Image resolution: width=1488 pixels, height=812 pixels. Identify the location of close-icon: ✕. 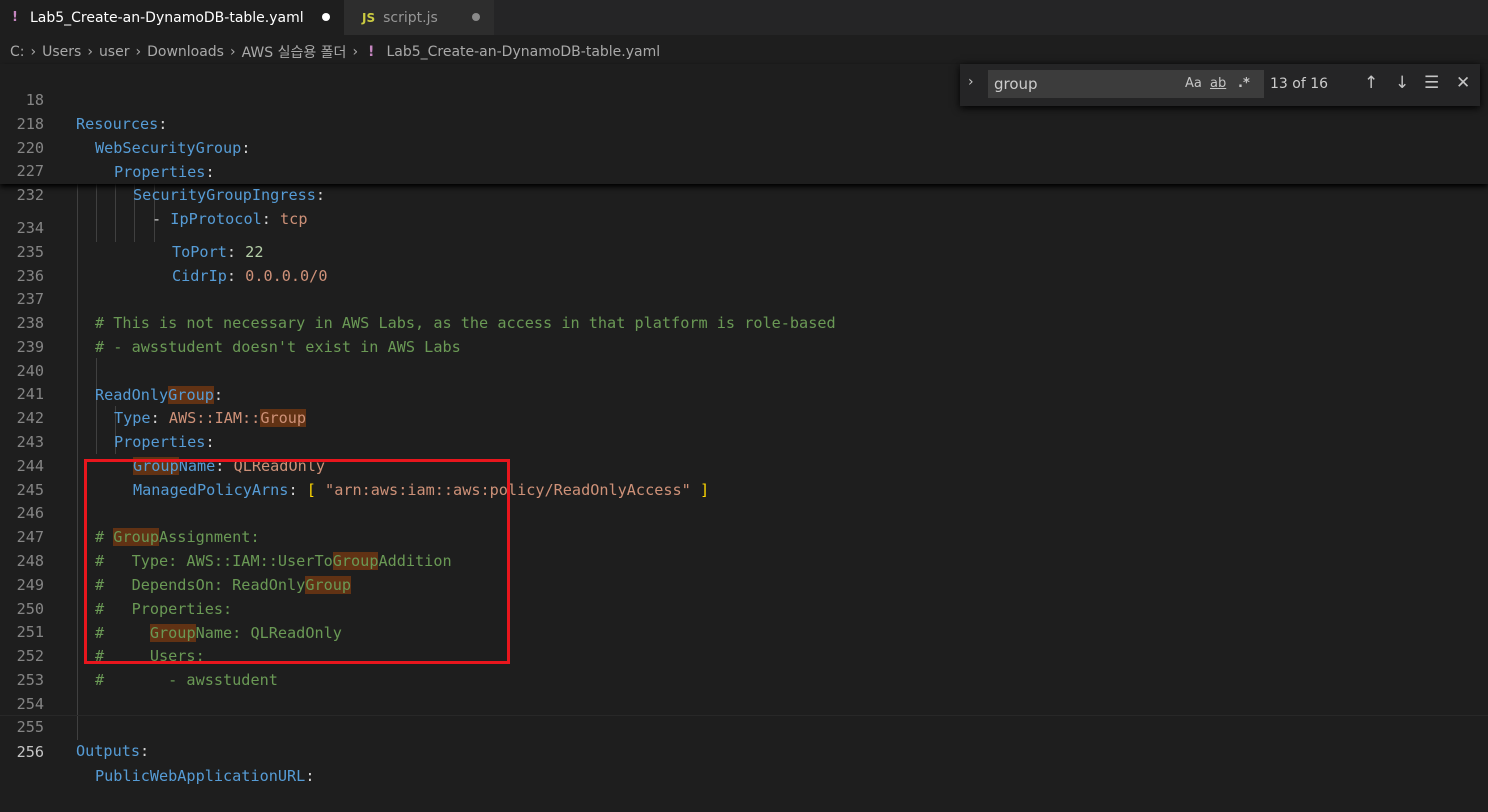
(1463, 83).